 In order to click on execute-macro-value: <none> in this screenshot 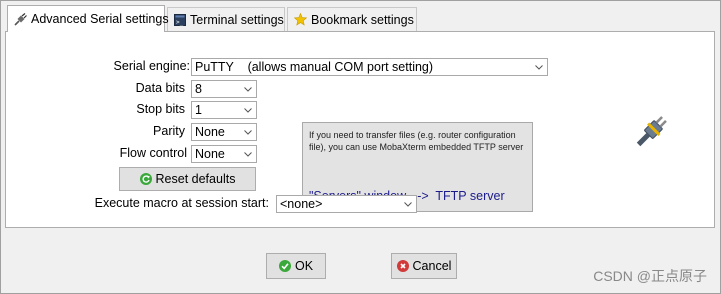, I will do `click(301, 204)`.